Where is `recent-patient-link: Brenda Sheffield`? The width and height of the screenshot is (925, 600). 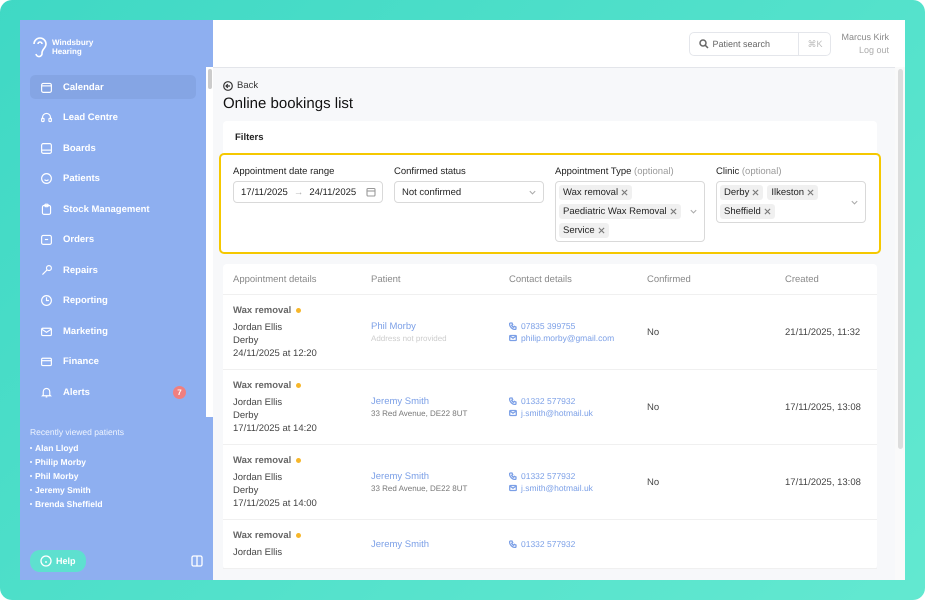 recent-patient-link: Brenda Sheffield is located at coordinates (69, 504).